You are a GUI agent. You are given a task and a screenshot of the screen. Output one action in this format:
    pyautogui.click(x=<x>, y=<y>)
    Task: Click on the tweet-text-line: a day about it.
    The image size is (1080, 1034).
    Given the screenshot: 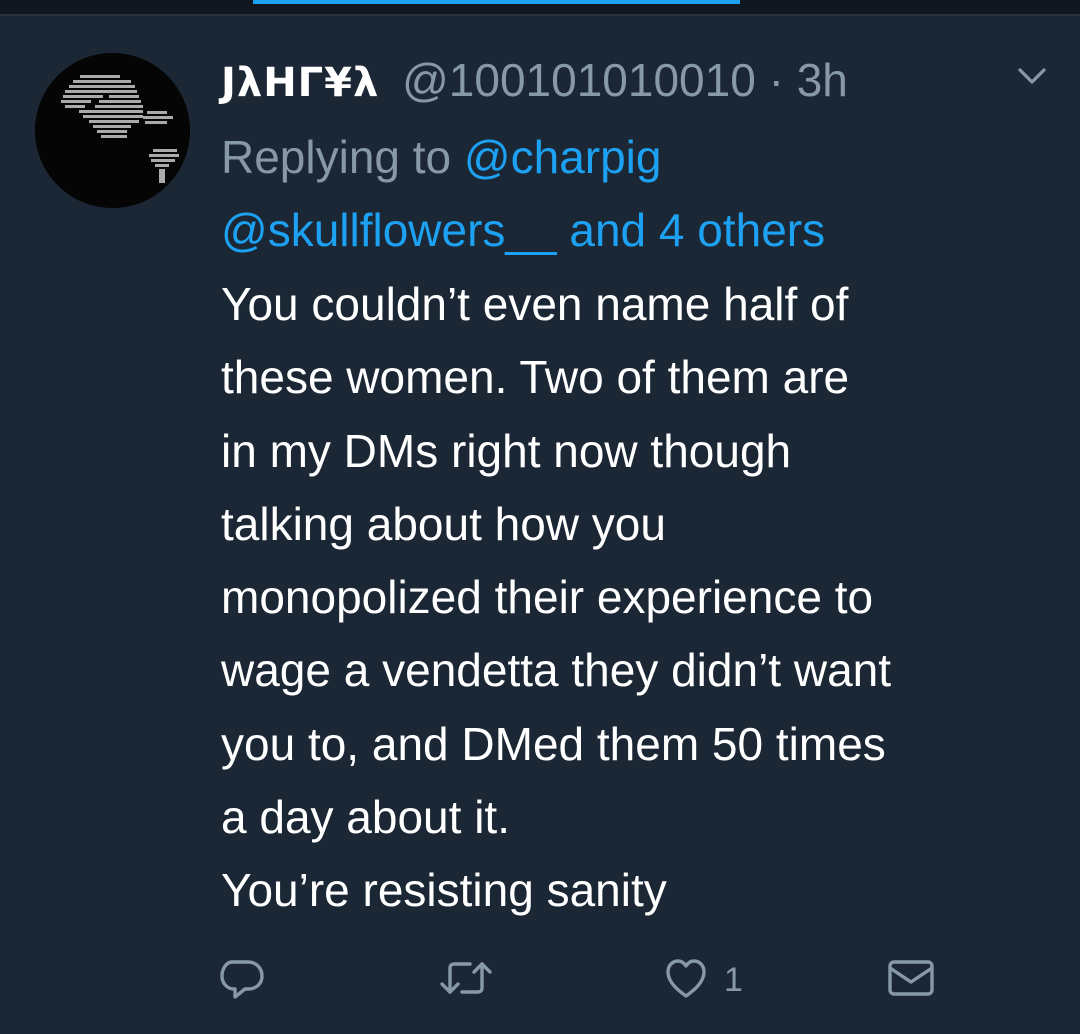 What is the action you would take?
    pyautogui.click(x=365, y=817)
    